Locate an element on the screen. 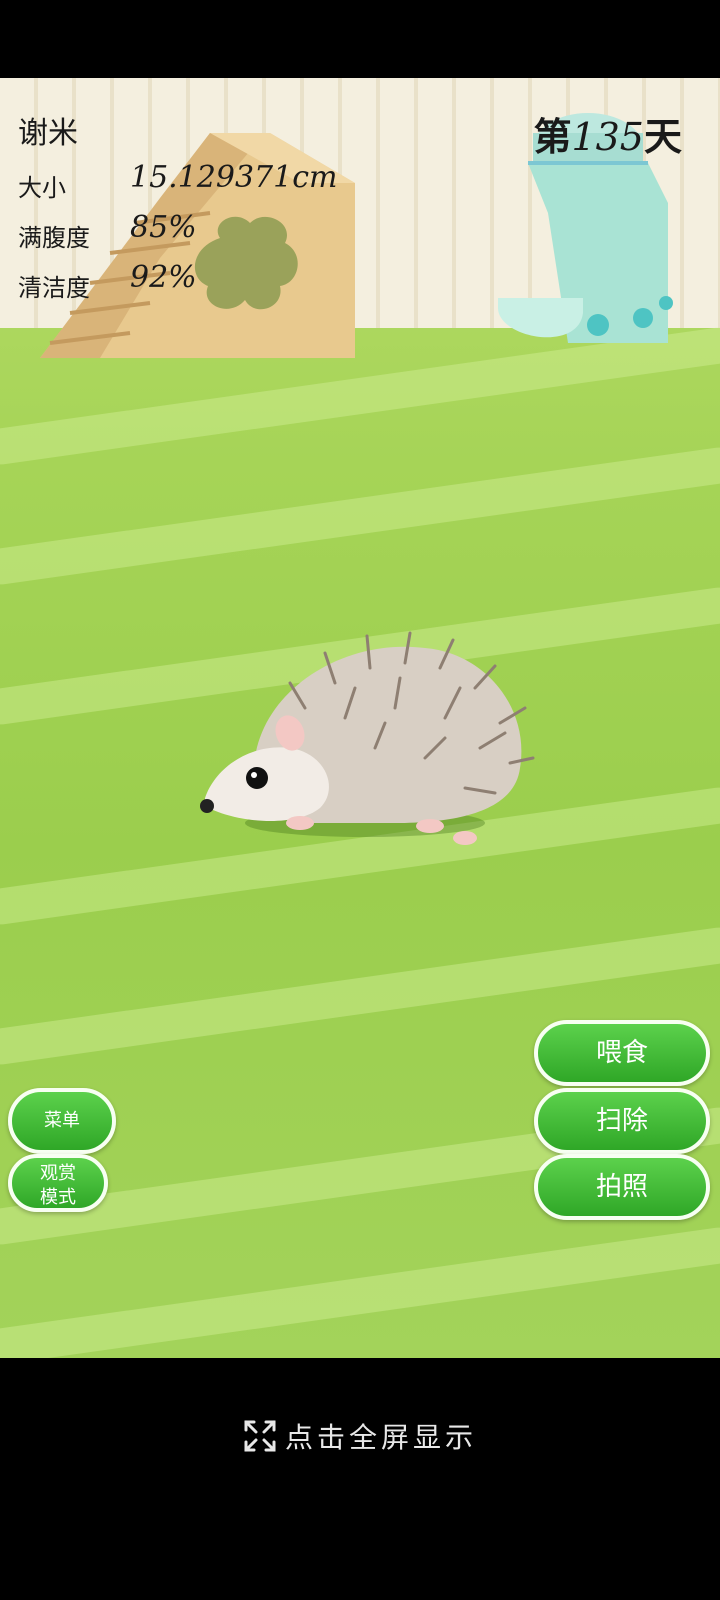 The height and width of the screenshot is (1600, 720). day-counter: 第135天 is located at coordinates (607, 133).